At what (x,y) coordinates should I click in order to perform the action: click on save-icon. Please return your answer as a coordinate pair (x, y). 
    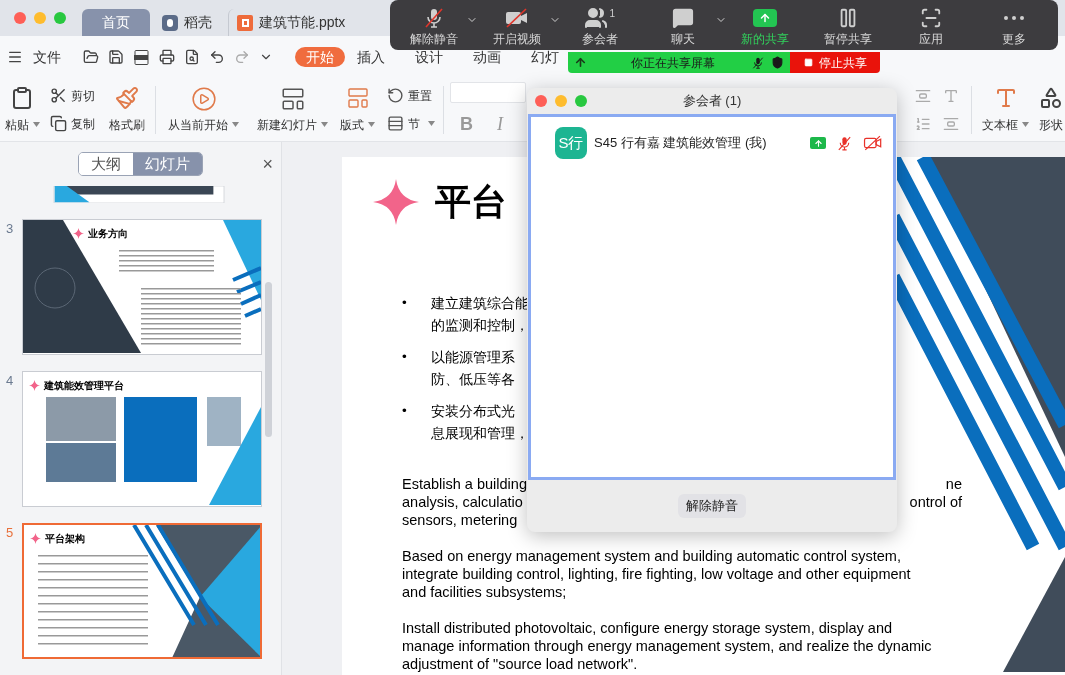
    Looking at the image, I should click on (116, 57).